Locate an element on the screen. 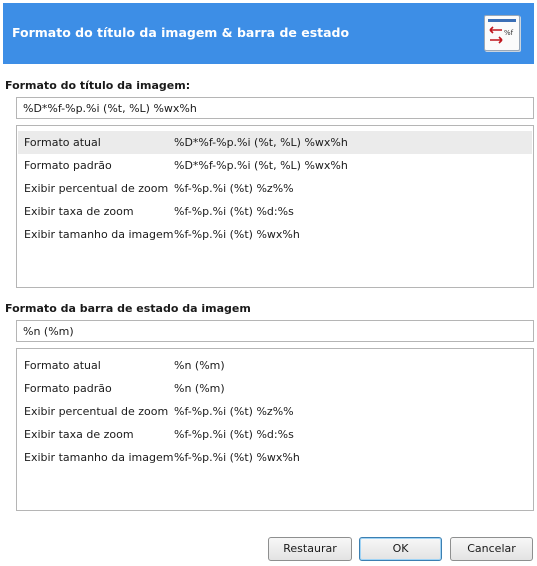 Image resolution: width=537 pixels, height=566 pixels. status-format-input is located at coordinates (275, 331).